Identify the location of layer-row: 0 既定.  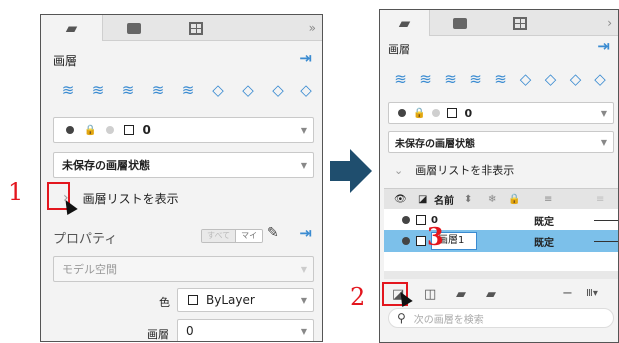
(501, 220).